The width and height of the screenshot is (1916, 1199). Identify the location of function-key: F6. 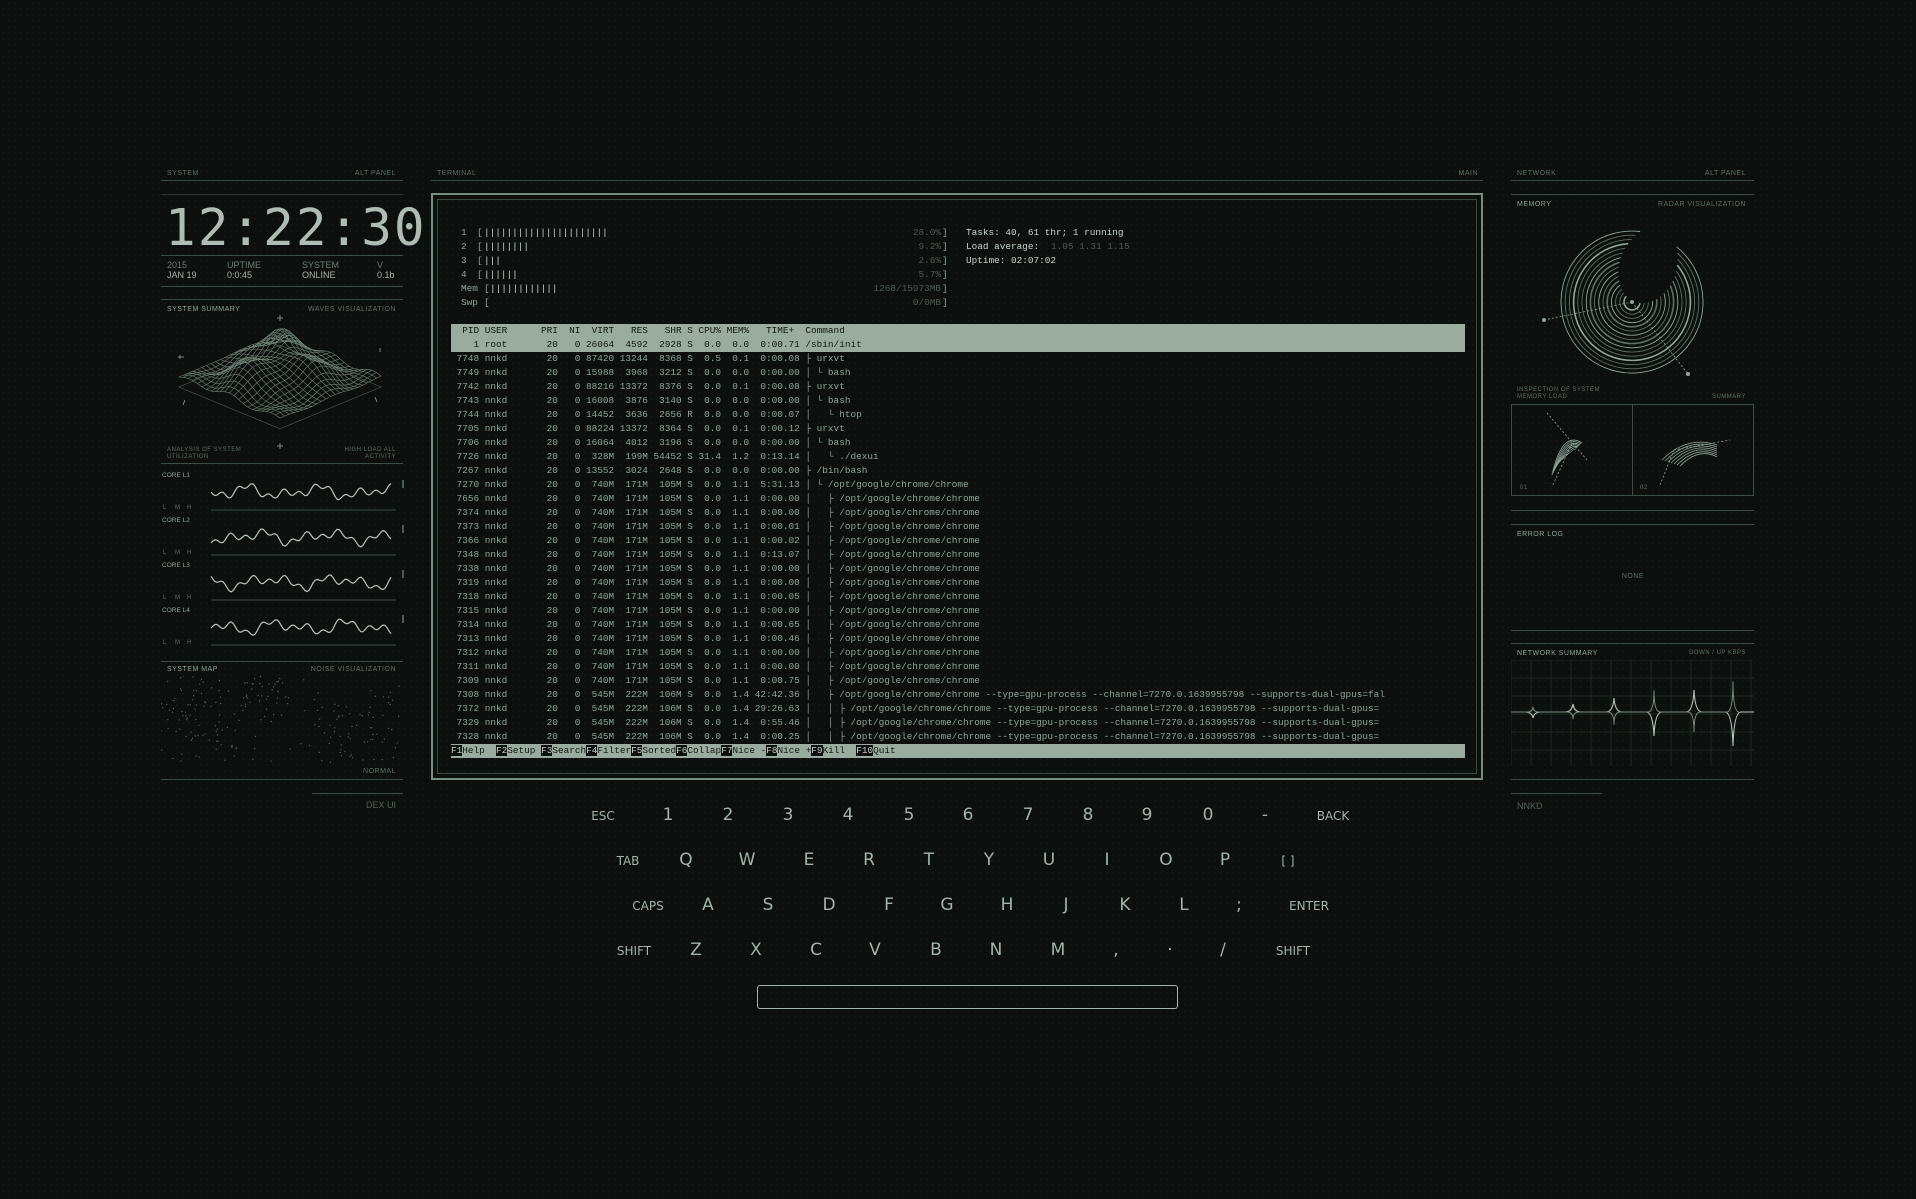
(682, 750).